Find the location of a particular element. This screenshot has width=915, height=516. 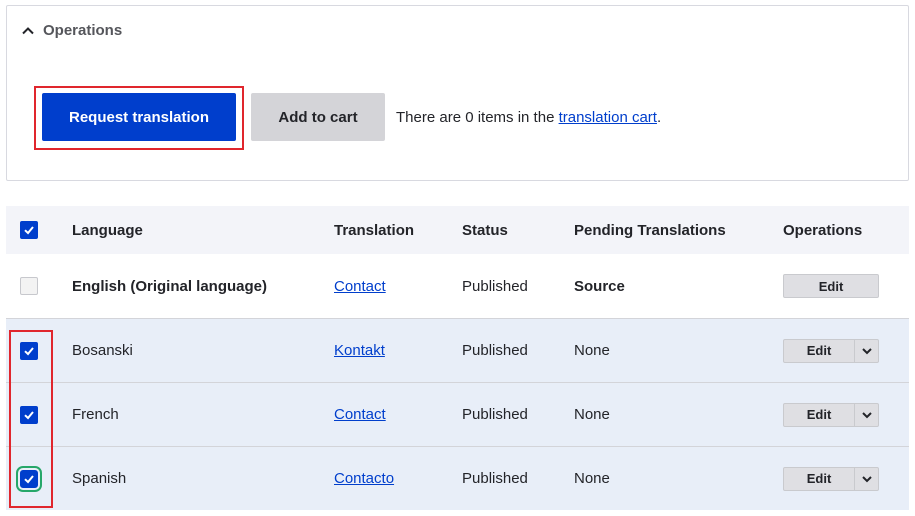

translation-link: Kontakt is located at coordinates (359, 350).